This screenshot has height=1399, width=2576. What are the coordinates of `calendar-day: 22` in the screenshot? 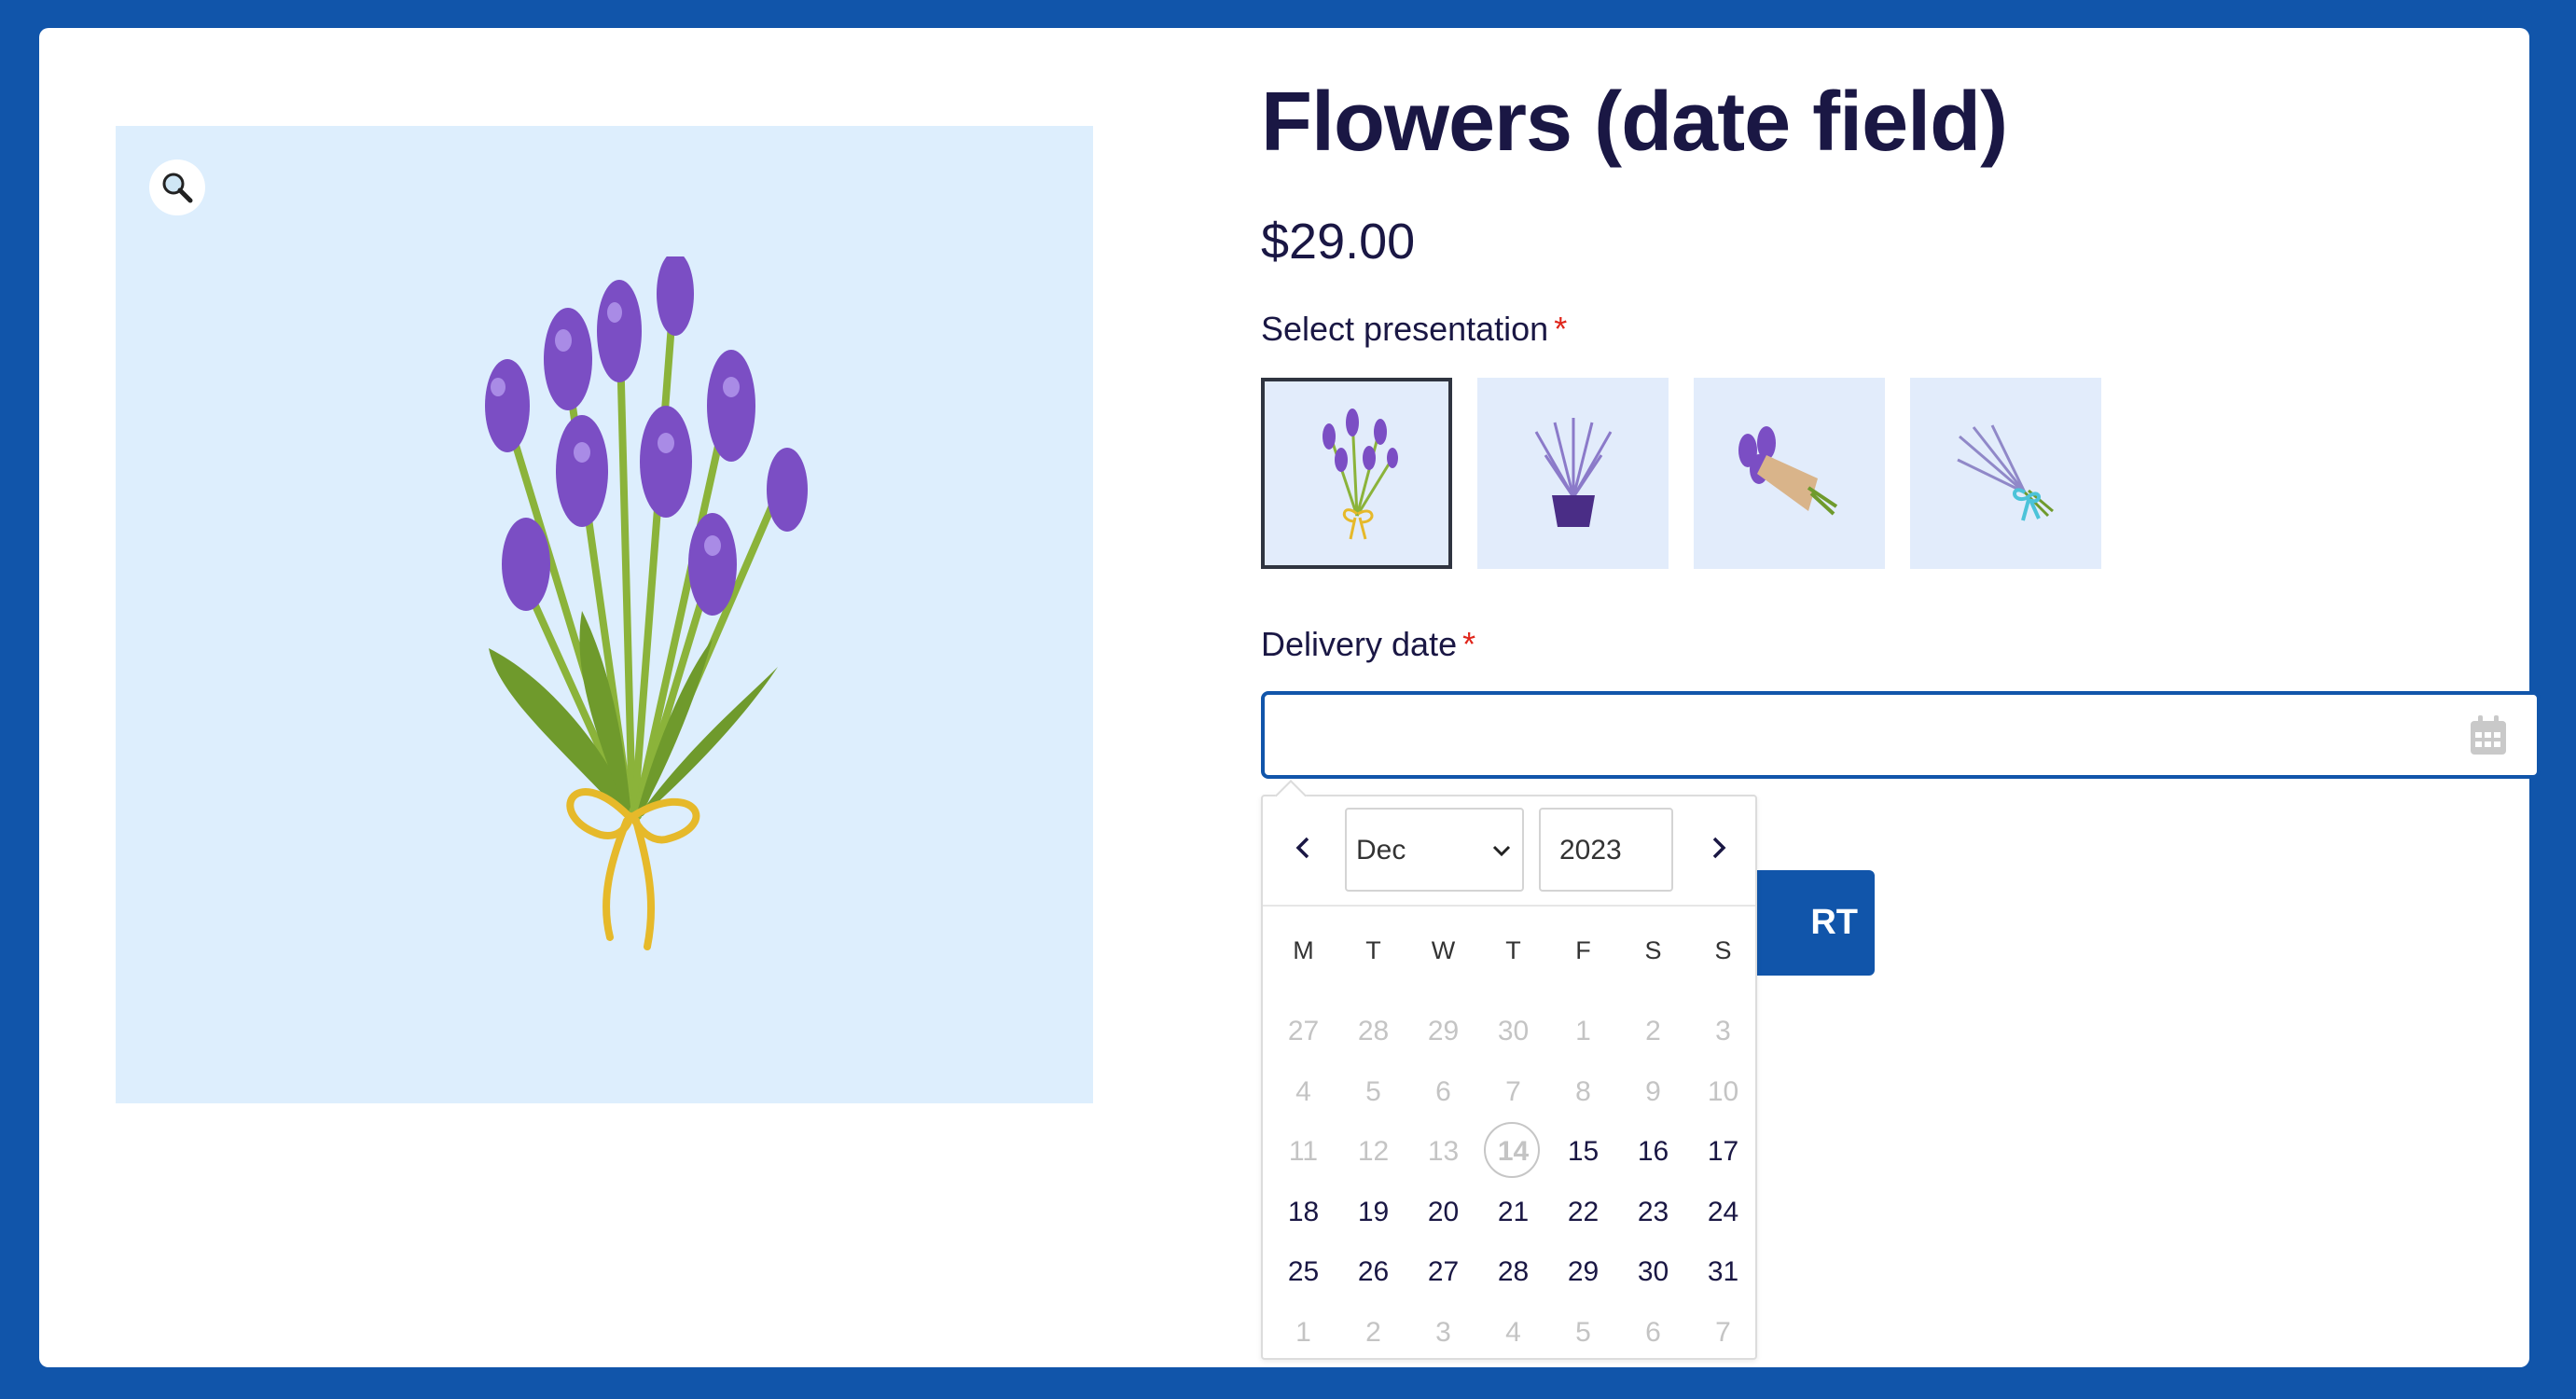 It's located at (1583, 1212).